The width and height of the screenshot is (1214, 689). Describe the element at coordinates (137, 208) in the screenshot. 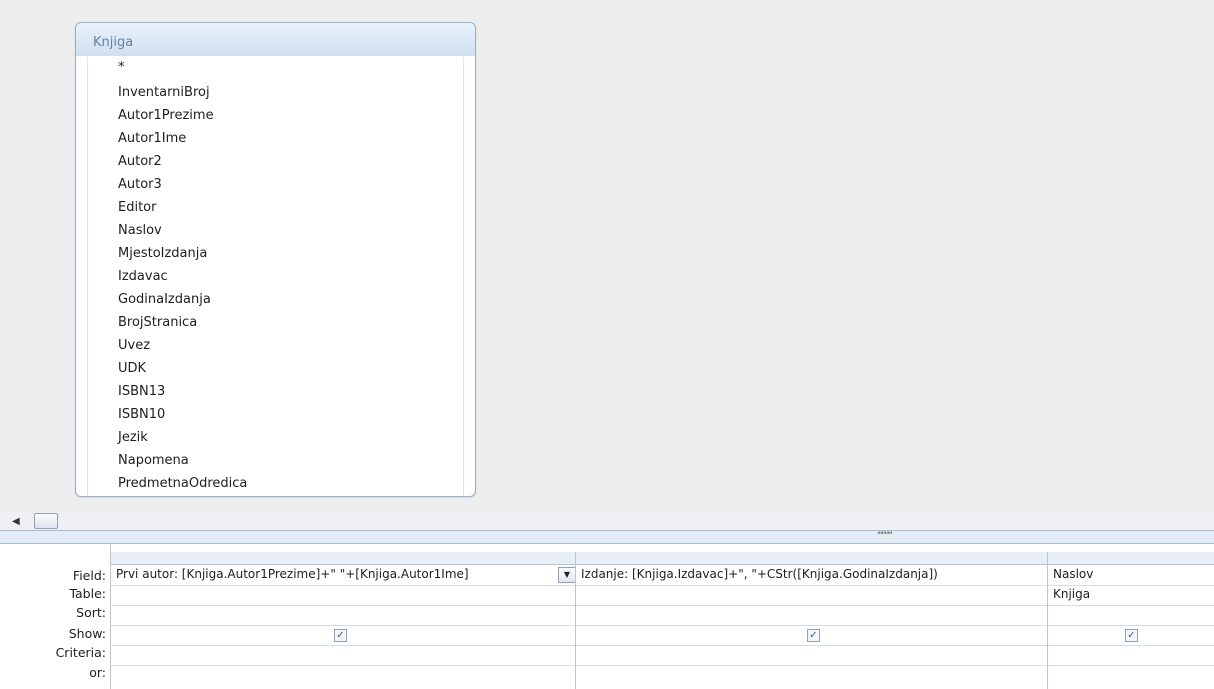

I see `field-item: Editor` at that location.